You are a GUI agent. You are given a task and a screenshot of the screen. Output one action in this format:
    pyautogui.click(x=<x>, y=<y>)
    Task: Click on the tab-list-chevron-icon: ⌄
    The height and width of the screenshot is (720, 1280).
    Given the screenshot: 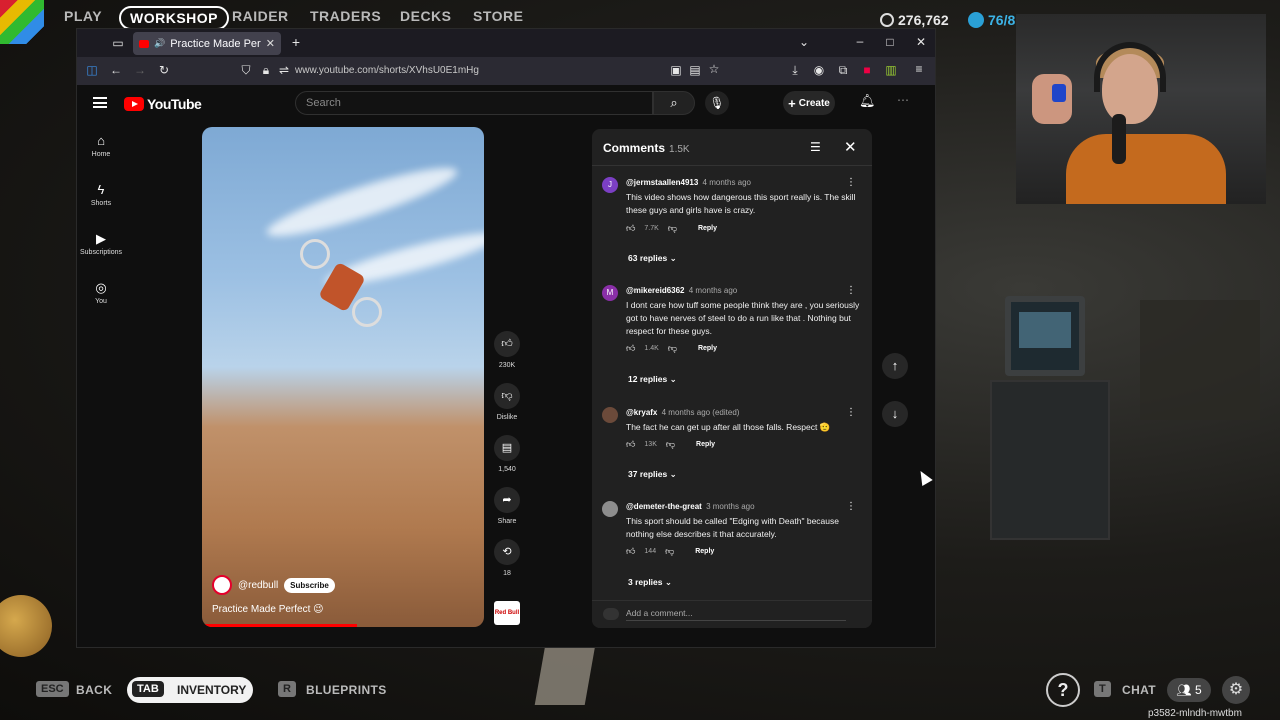 What is the action you would take?
    pyautogui.click(x=804, y=42)
    